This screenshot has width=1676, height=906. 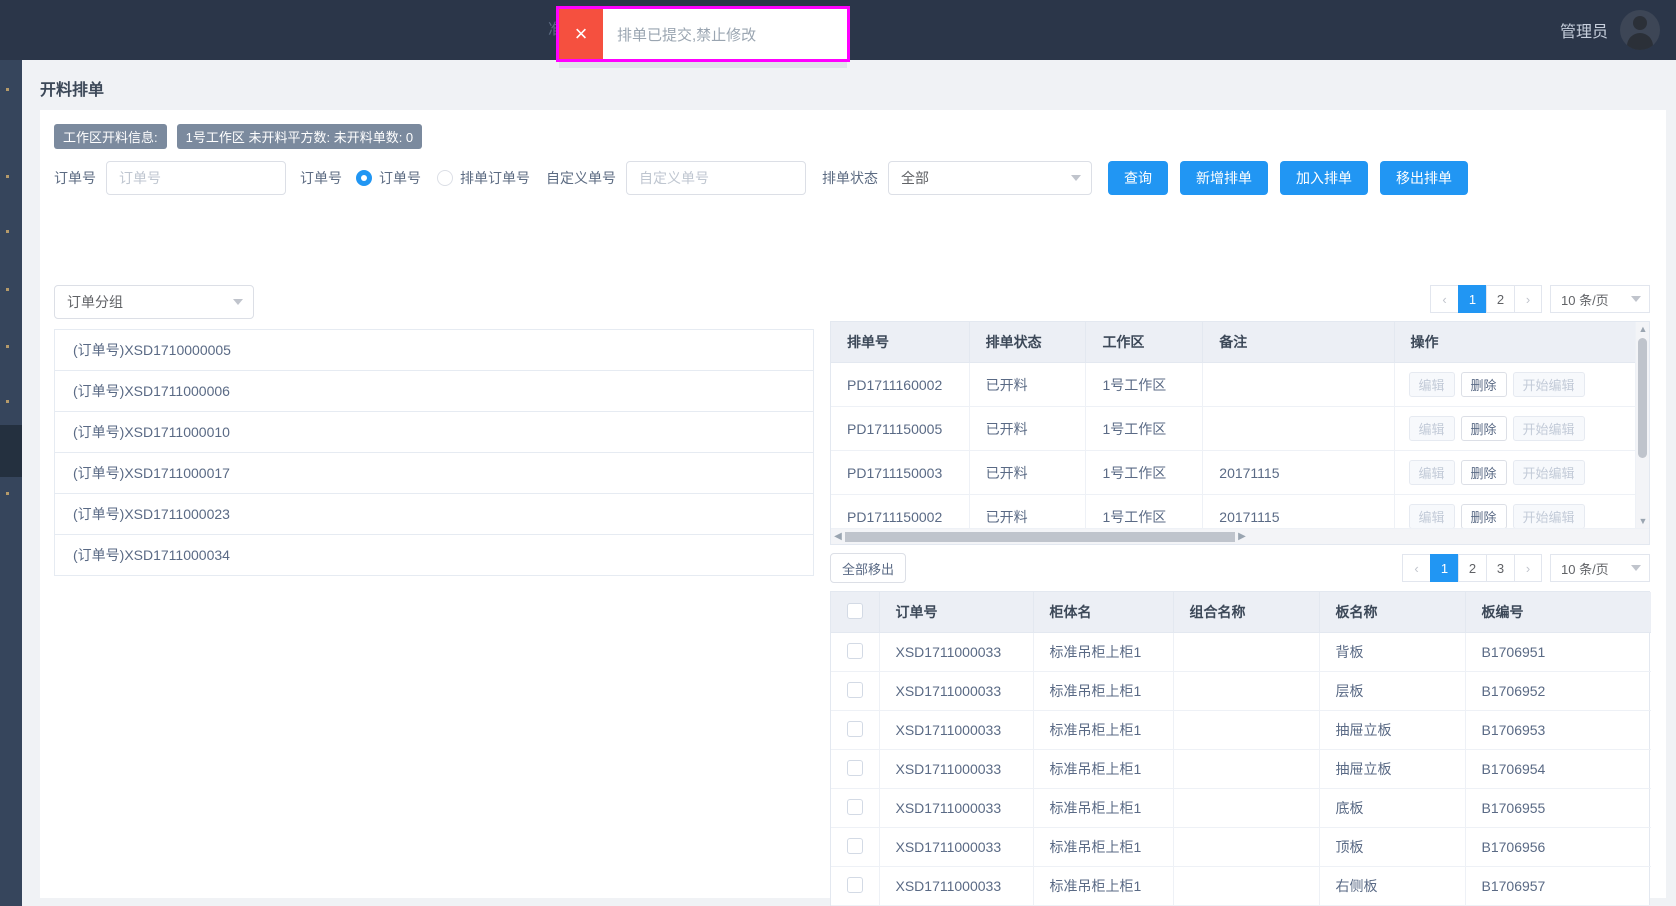 I want to click on cell-code: B1706954, so click(x=1558, y=769).